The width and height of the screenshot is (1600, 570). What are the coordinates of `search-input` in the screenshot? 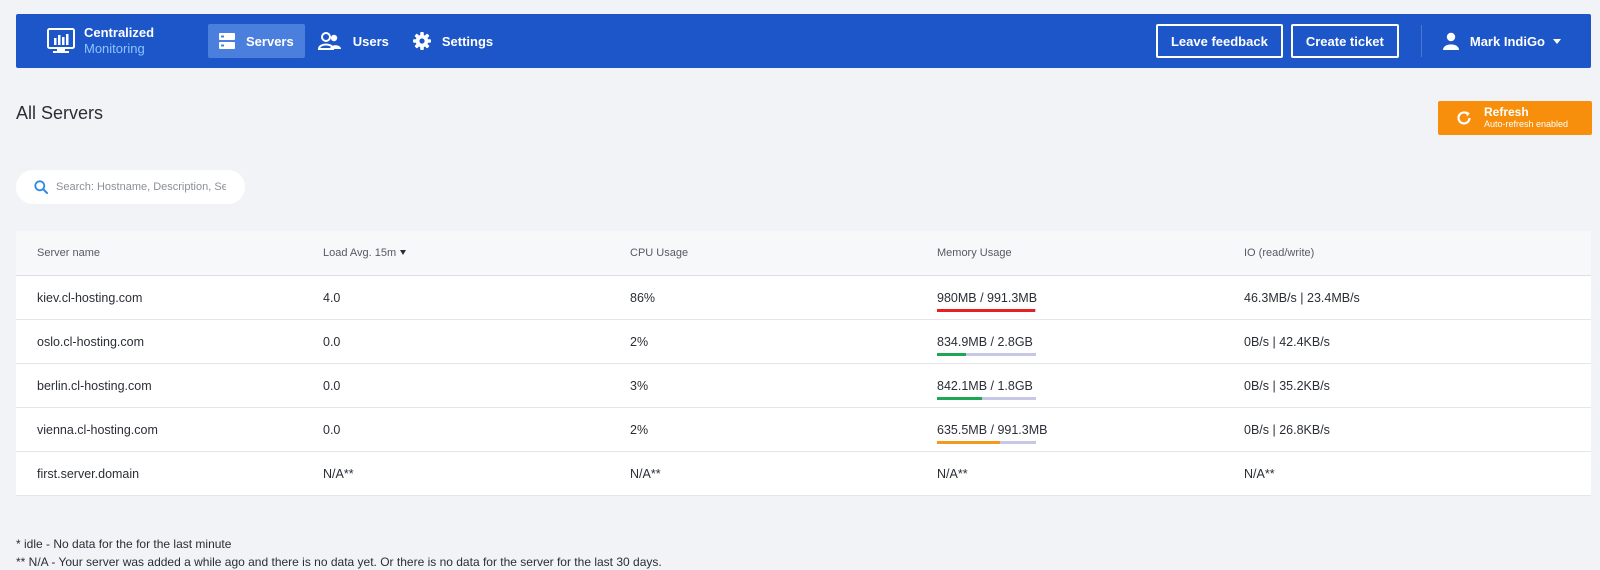 It's located at (141, 187).